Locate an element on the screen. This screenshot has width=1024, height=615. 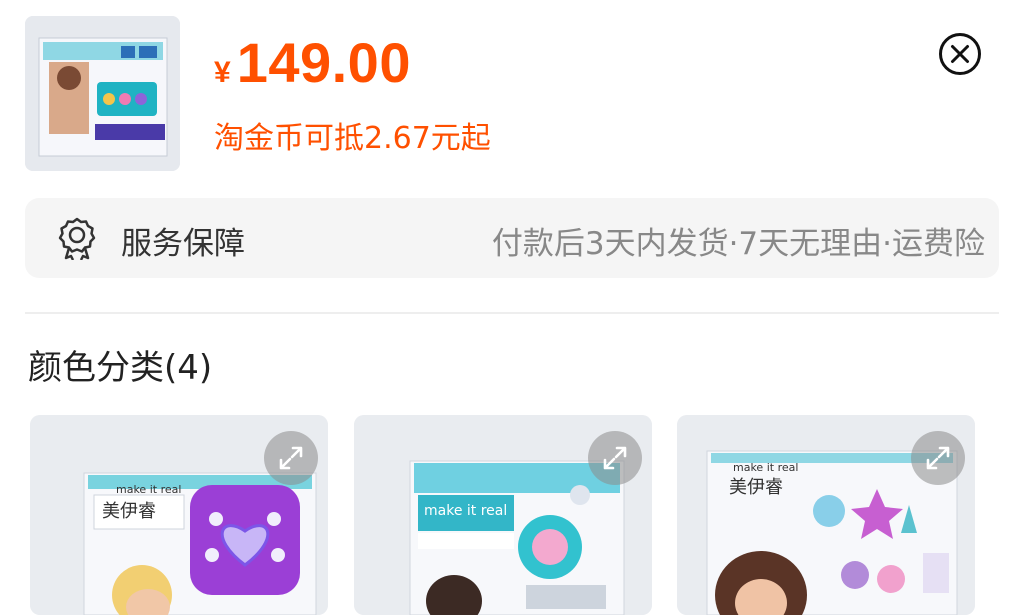
currency-symbol: ¥ is located at coordinates (222, 72).